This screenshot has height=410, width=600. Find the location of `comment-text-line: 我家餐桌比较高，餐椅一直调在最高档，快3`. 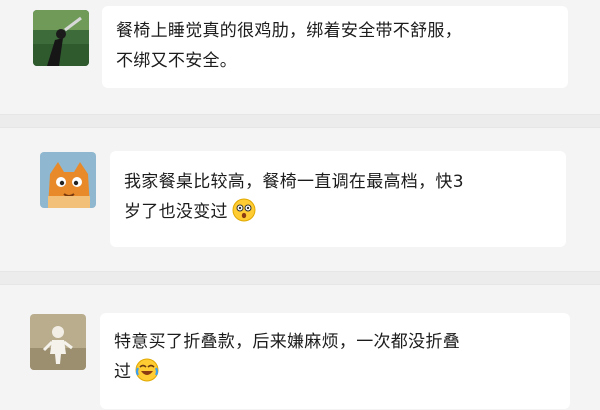

comment-text-line: 我家餐桌比较高，餐椅一直调在最高档，快3 is located at coordinates (294, 182).